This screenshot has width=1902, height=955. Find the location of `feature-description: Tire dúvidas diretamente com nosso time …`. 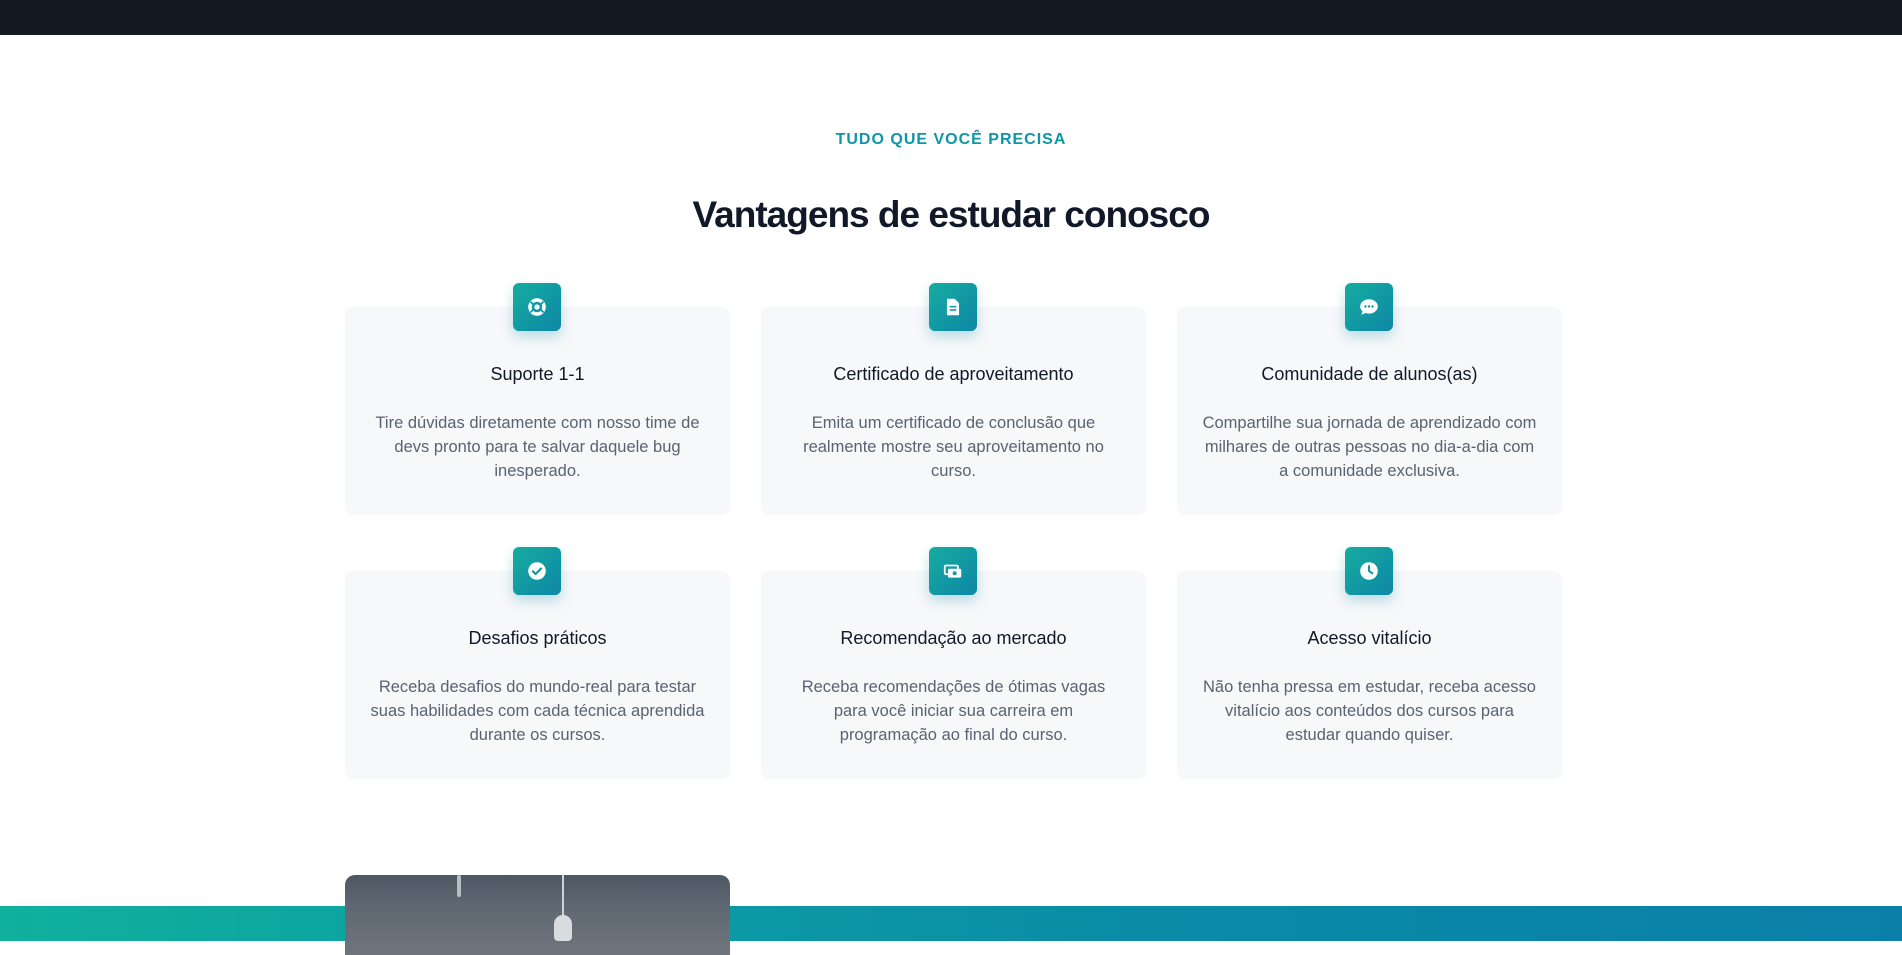

feature-description: Tire dúvidas diretamente com nosso time … is located at coordinates (537, 447).